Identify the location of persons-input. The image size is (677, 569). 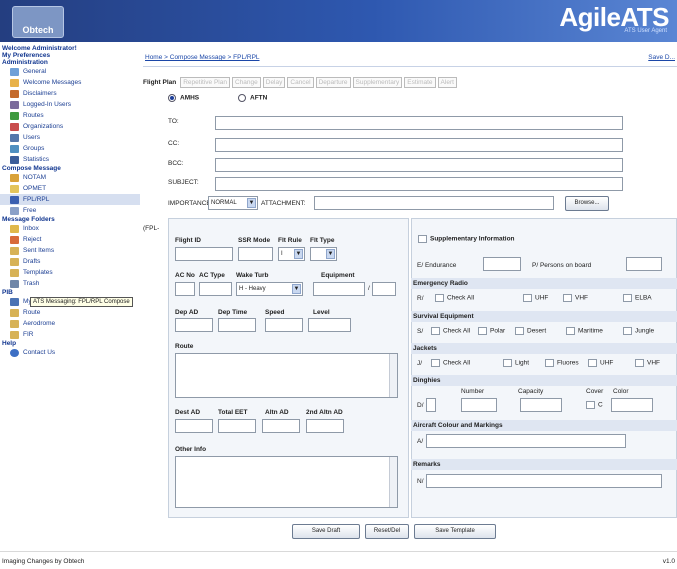
(644, 264).